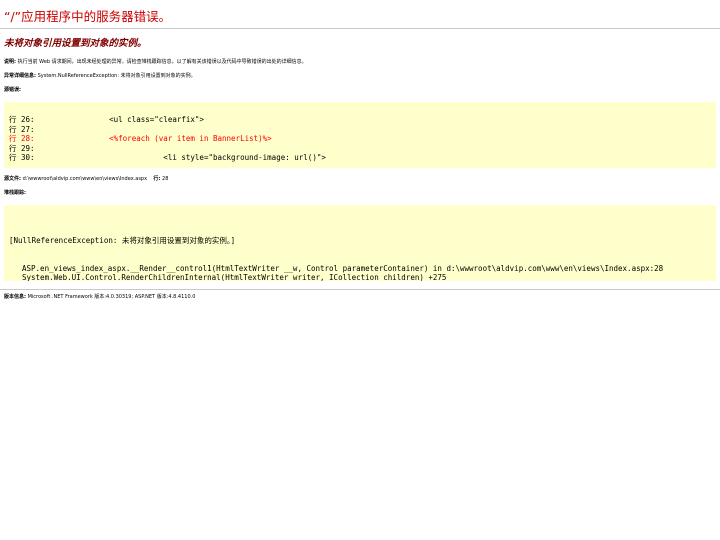 The width and height of the screenshot is (720, 540). What do you see at coordinates (22, 129) in the screenshot?
I see `source-line-number: 行 27:` at bounding box center [22, 129].